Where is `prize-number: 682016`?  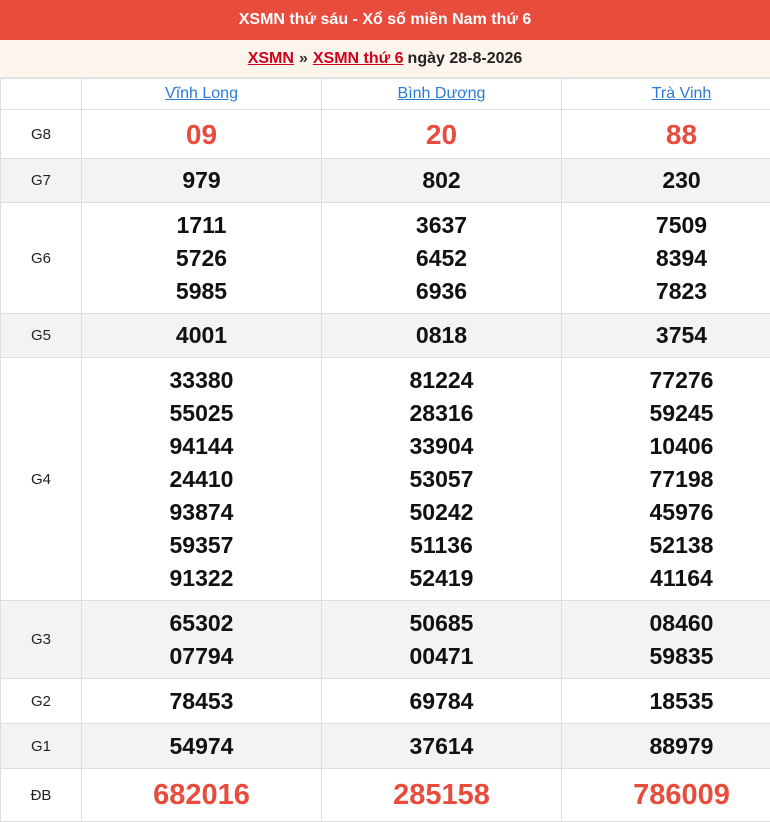
prize-number: 682016 is located at coordinates (201, 795).